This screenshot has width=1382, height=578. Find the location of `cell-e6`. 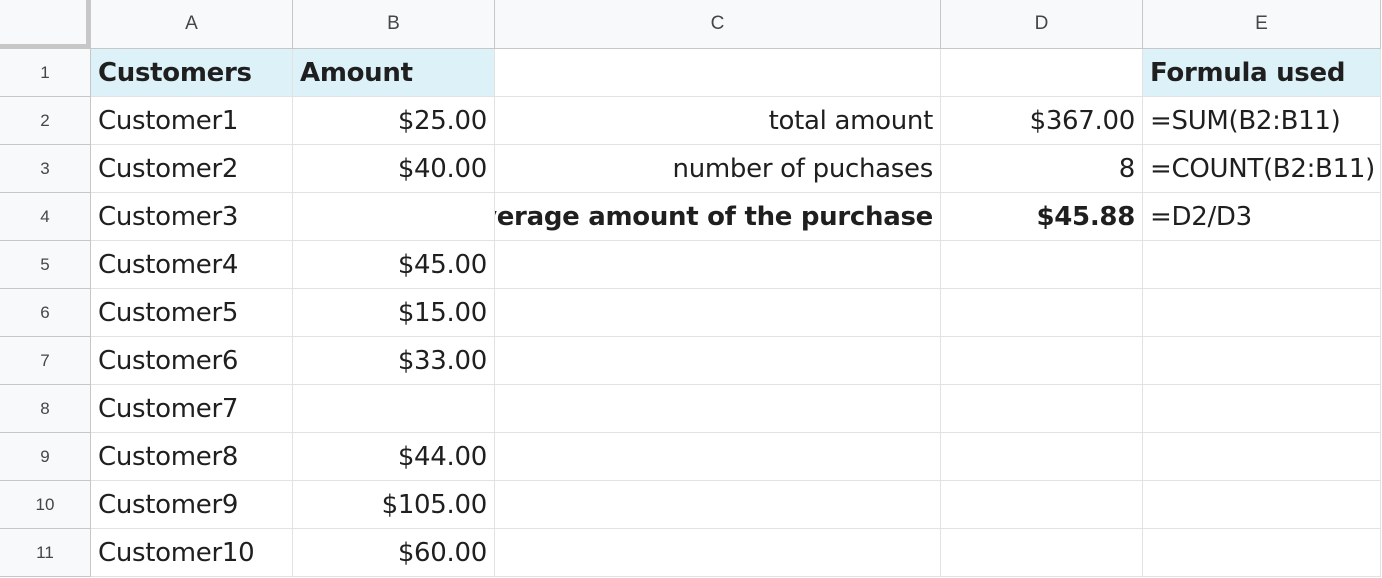

cell-e6 is located at coordinates (1262, 313).